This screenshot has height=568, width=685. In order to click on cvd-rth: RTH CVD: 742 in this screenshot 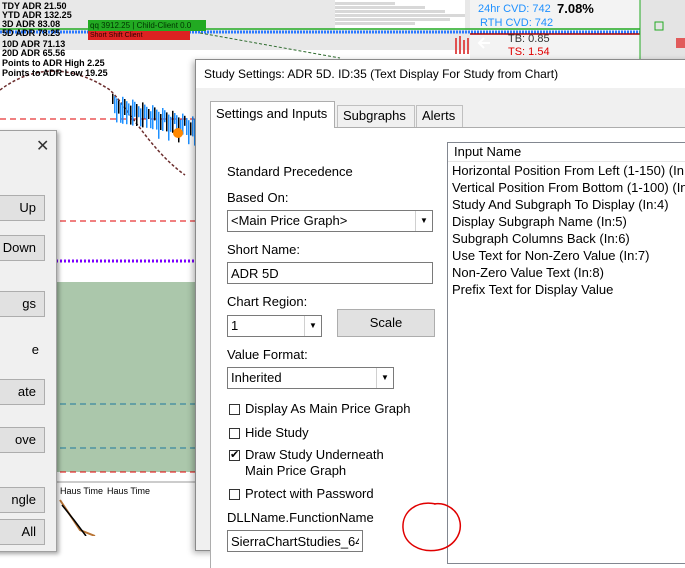, I will do `click(517, 23)`.